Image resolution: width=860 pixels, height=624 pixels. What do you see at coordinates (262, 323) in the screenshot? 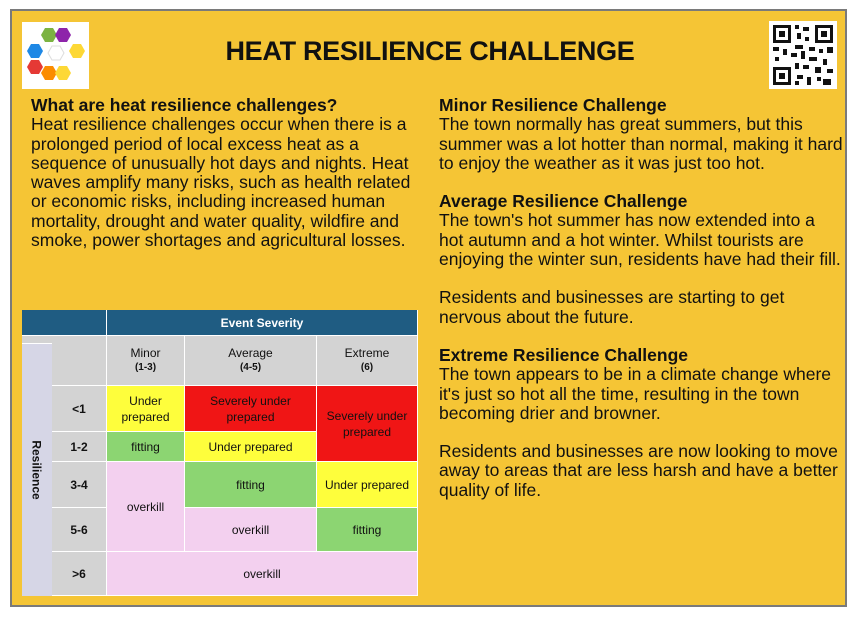
I see `event-severity-header: Event Severity` at bounding box center [262, 323].